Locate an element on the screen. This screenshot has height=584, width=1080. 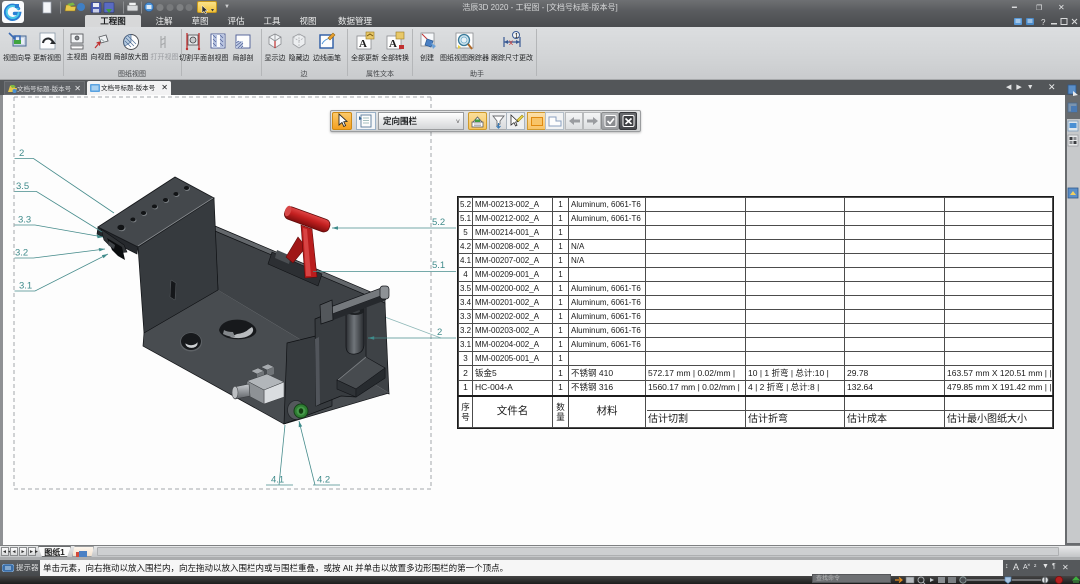
svg-text: 3.3 is located at coordinates (24, 220).